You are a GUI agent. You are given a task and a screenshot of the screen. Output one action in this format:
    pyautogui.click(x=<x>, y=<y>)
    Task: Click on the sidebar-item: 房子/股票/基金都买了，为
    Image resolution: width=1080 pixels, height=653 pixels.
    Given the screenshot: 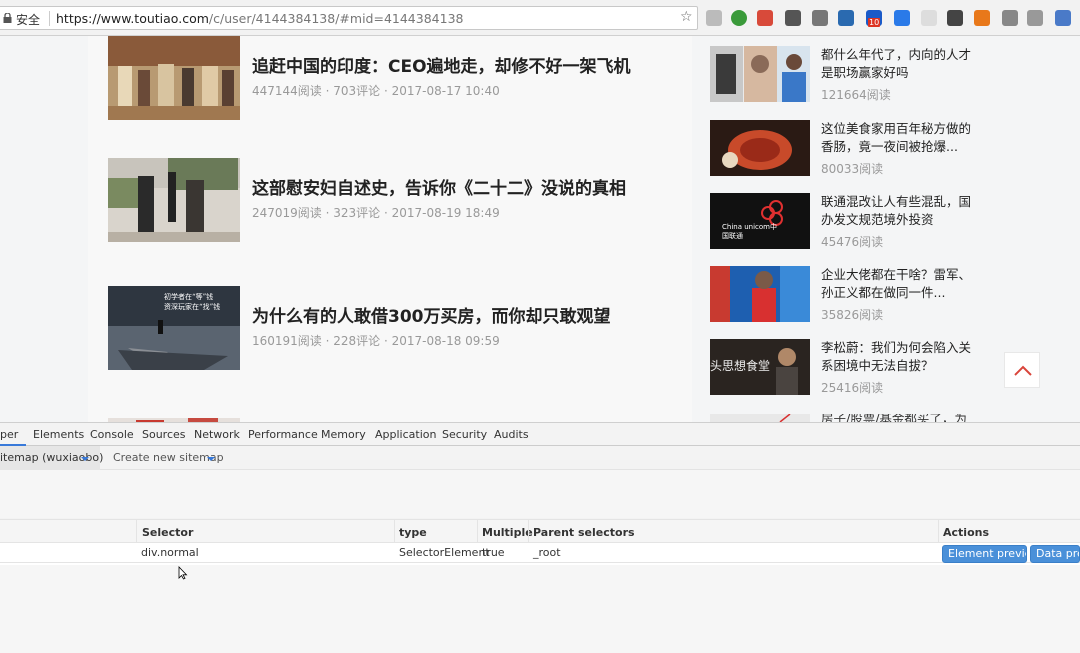 What is the action you would take?
    pyautogui.click(x=841, y=418)
    